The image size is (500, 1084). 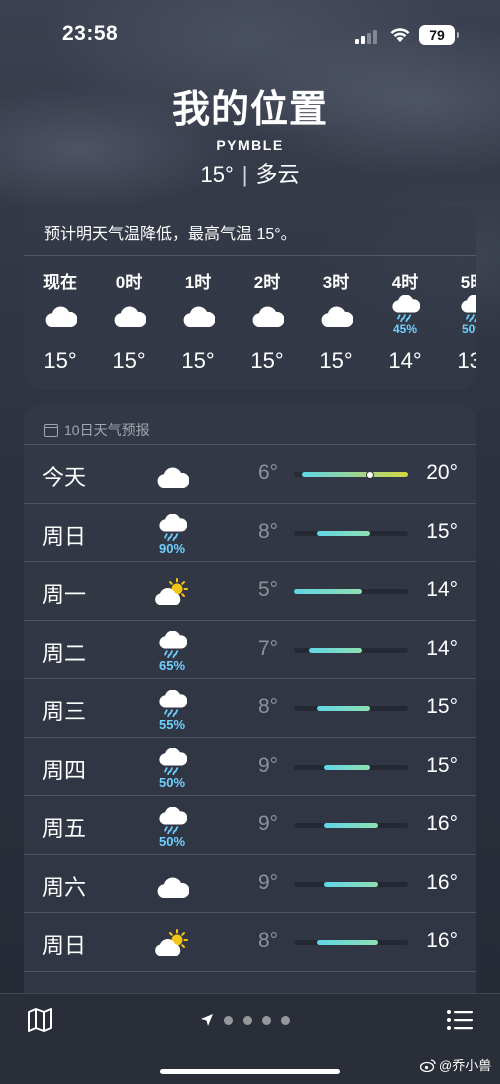 What do you see at coordinates (250, 1071) in the screenshot?
I see `home-indicator` at bounding box center [250, 1071].